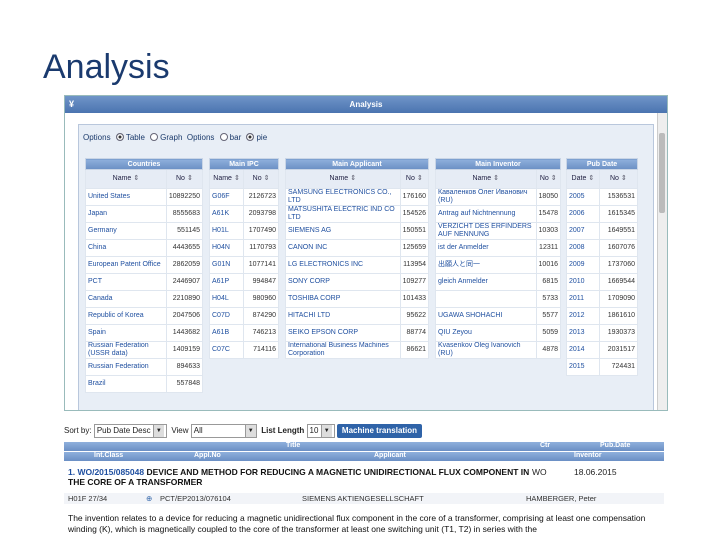 The height and width of the screenshot is (540, 720). I want to click on row-name: HITACHI LTD, so click(343, 316).